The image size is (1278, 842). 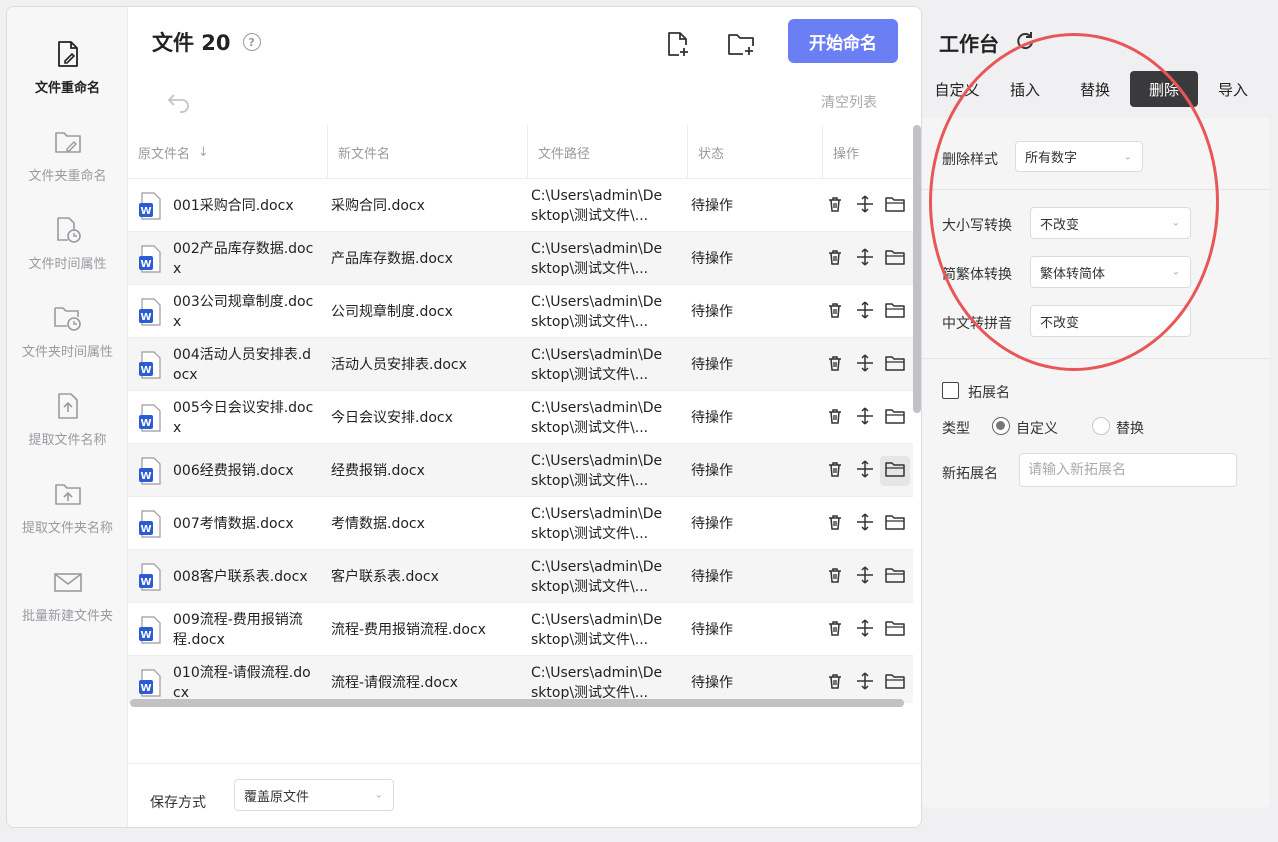 I want to click on original-name-cell: 004活动人员安排表.docx, so click(x=242, y=364).